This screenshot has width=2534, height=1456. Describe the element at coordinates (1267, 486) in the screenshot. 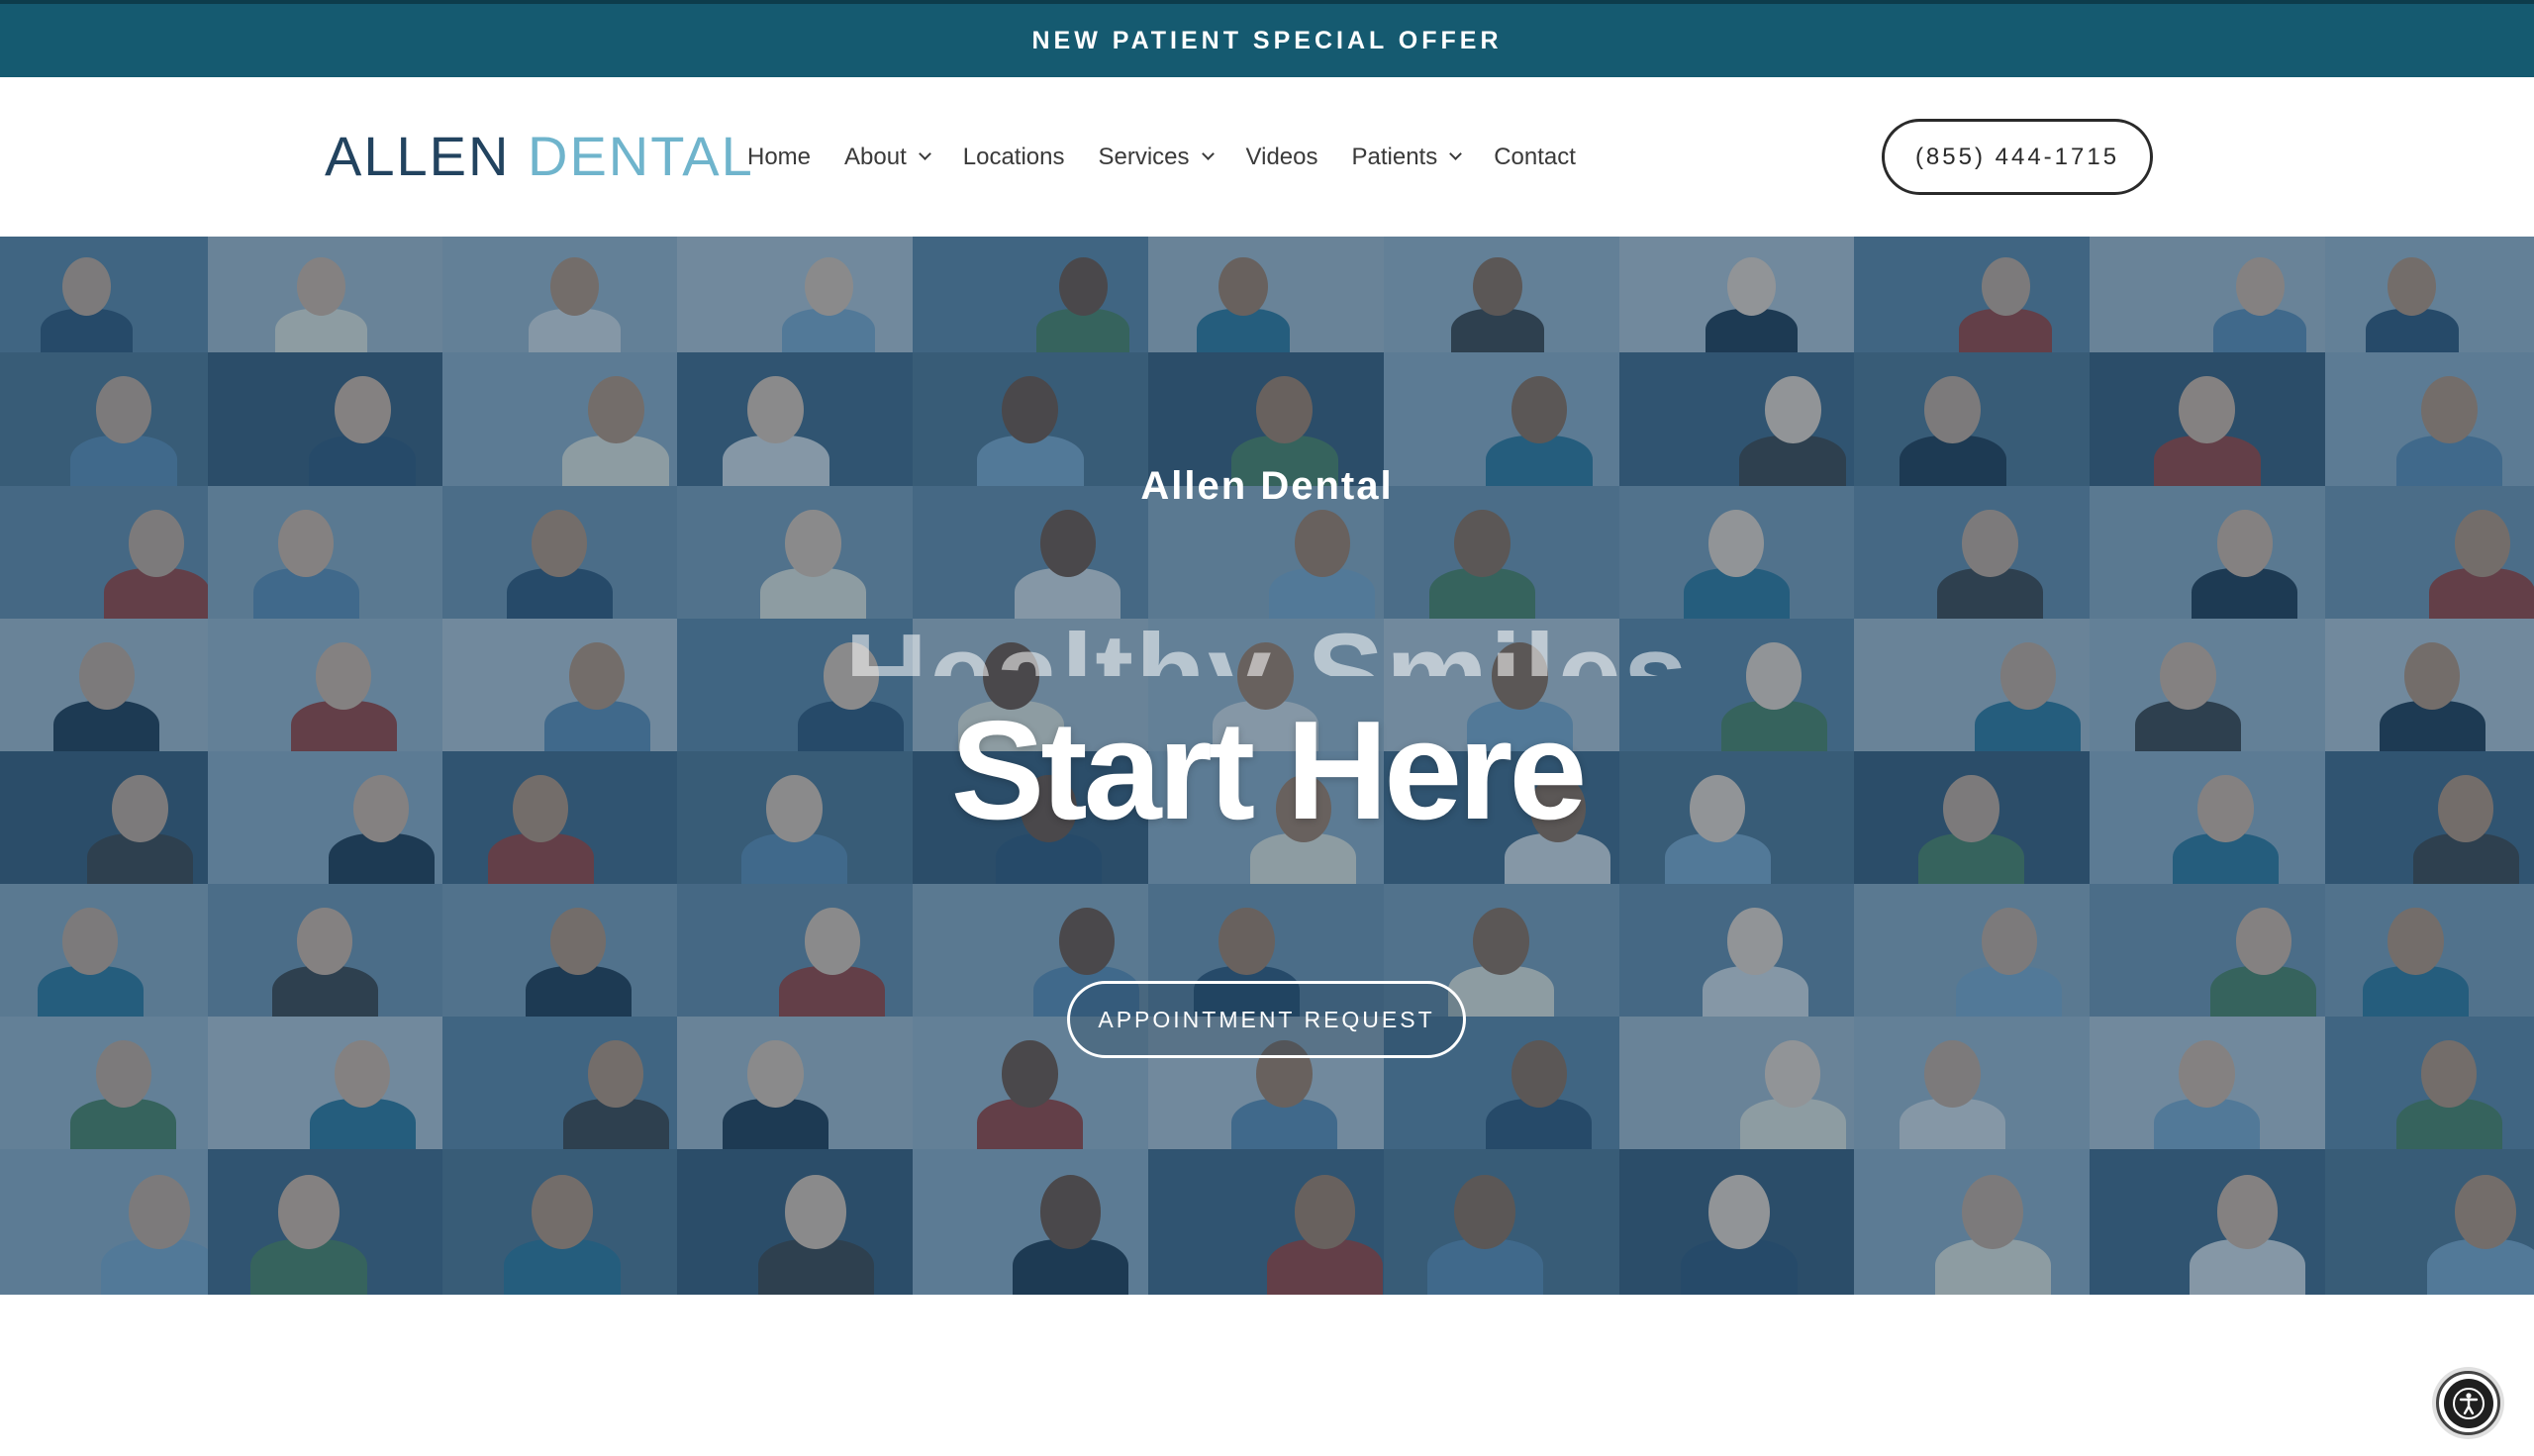

I see `hero-kicker: Allen Dental` at that location.